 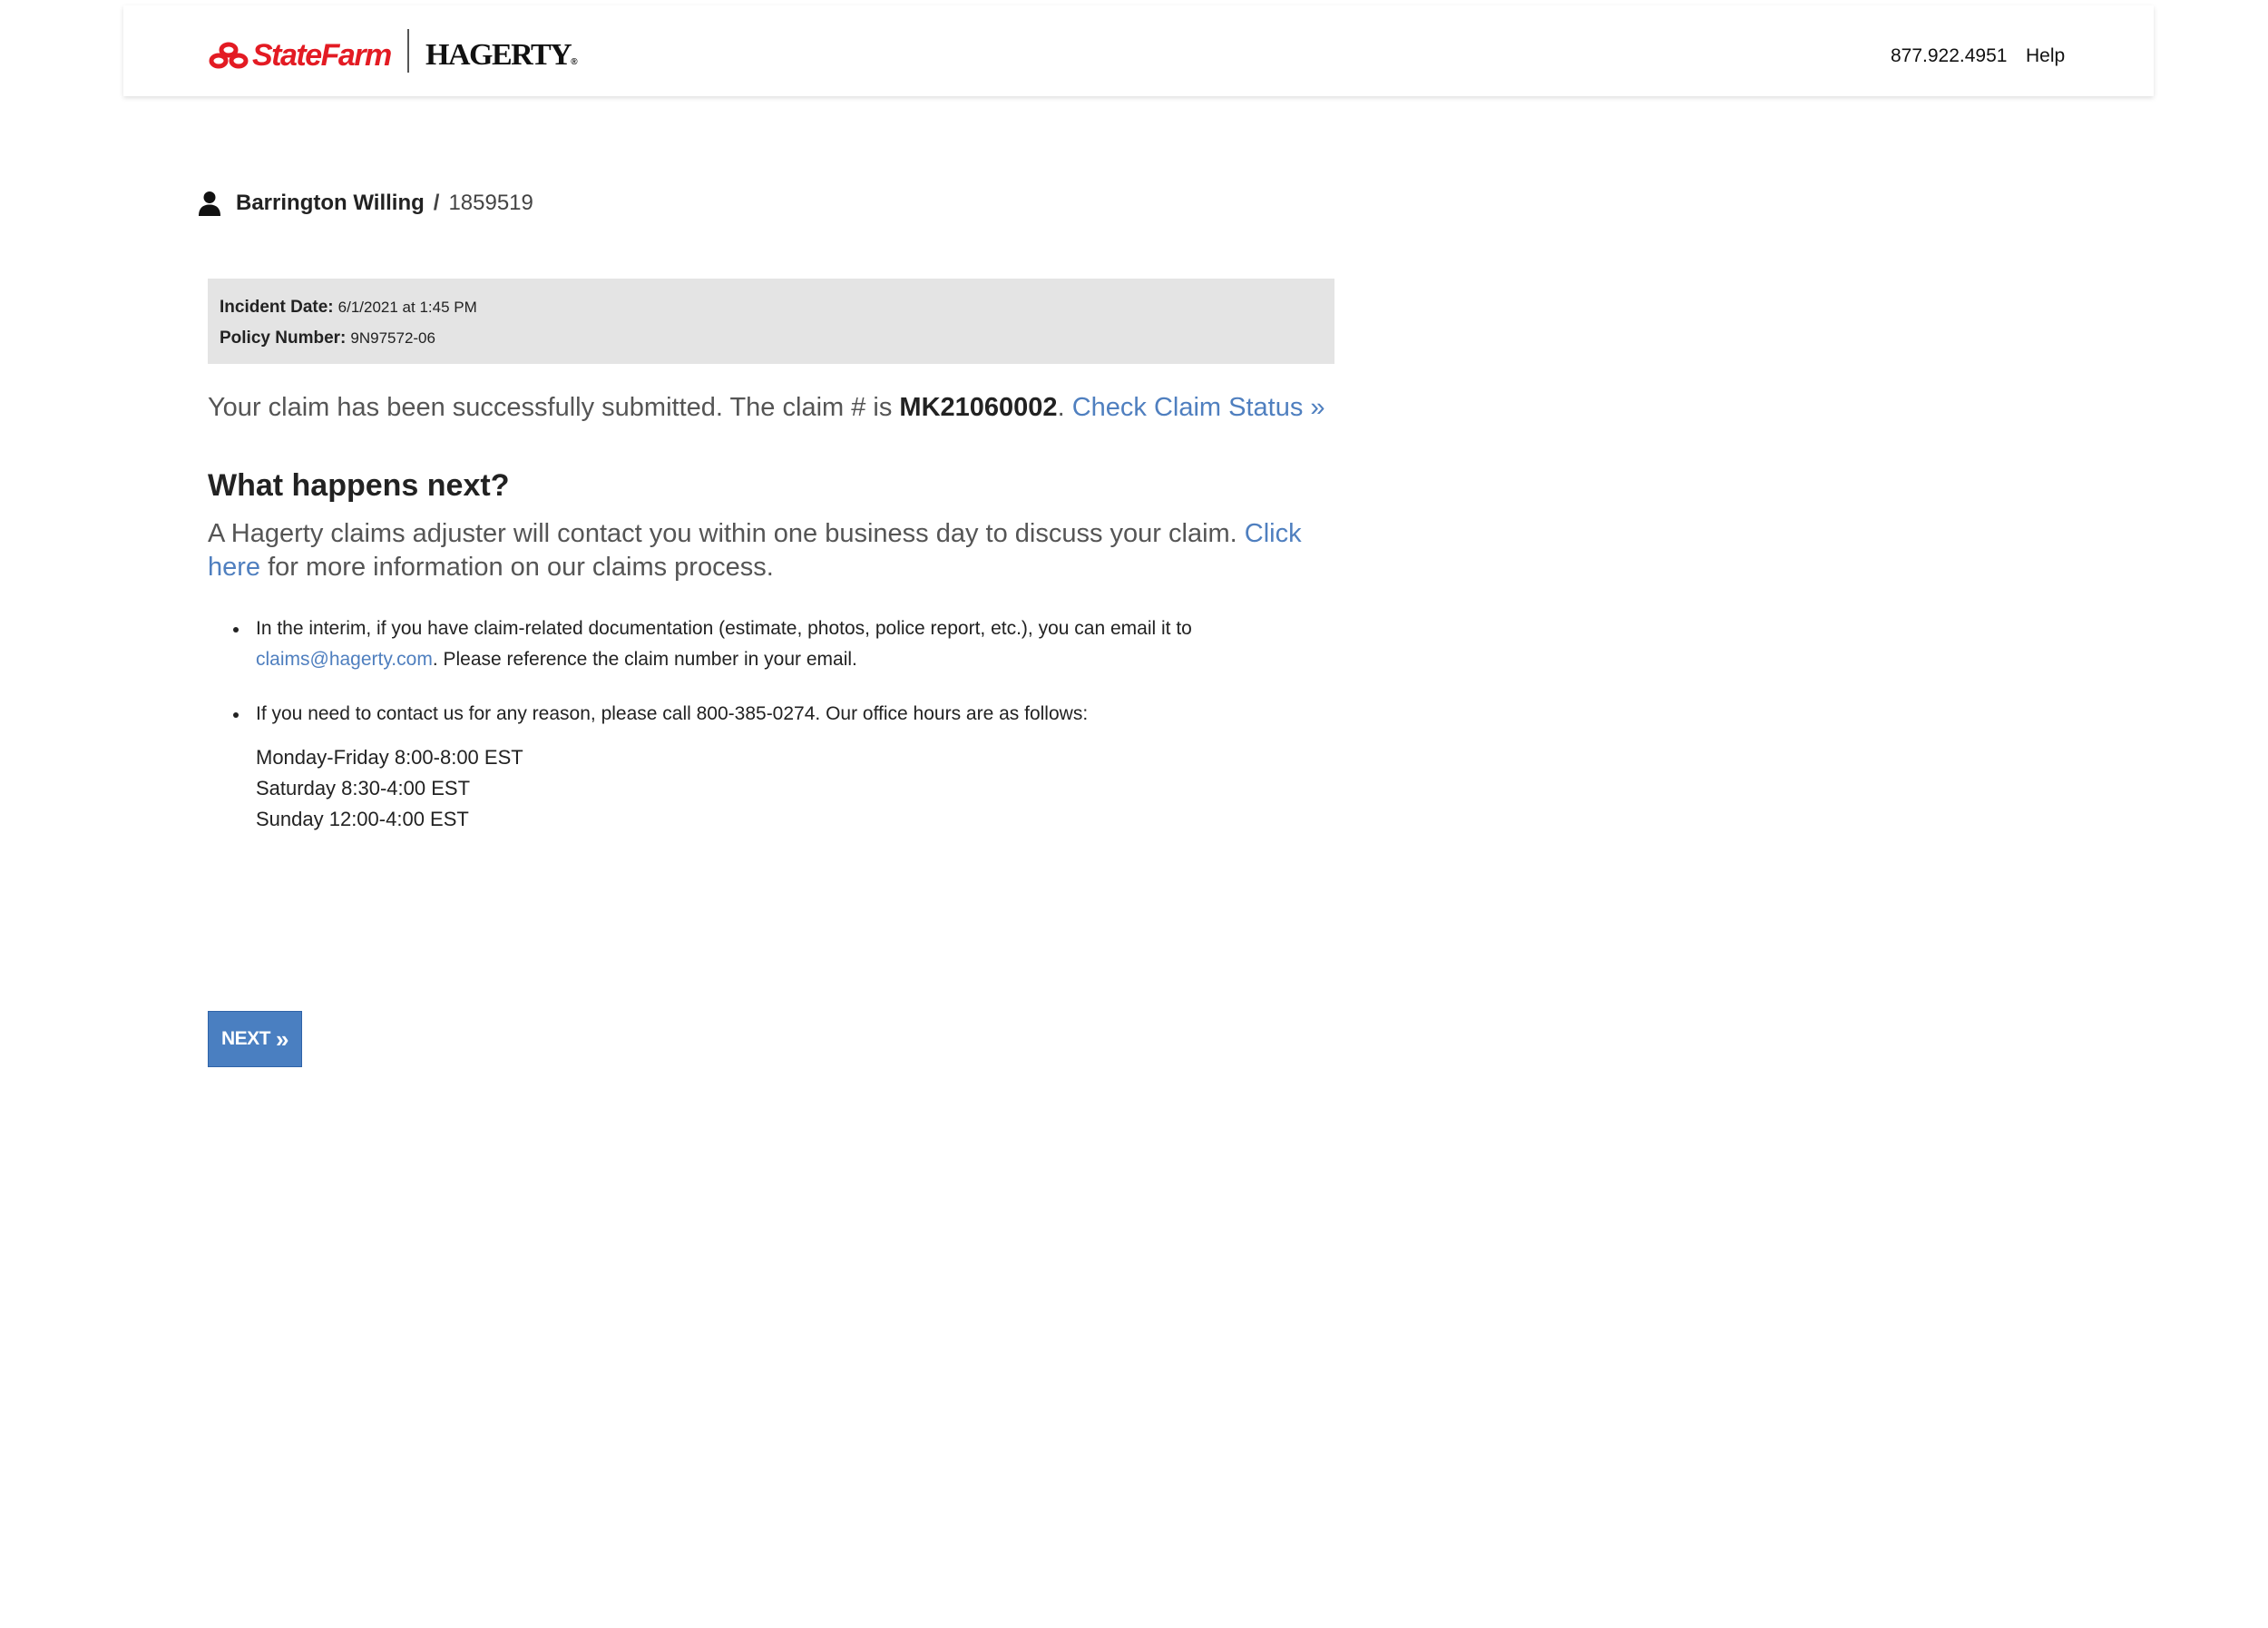 I want to click on chevron-right-double-icon: », so click(x=282, y=1039).